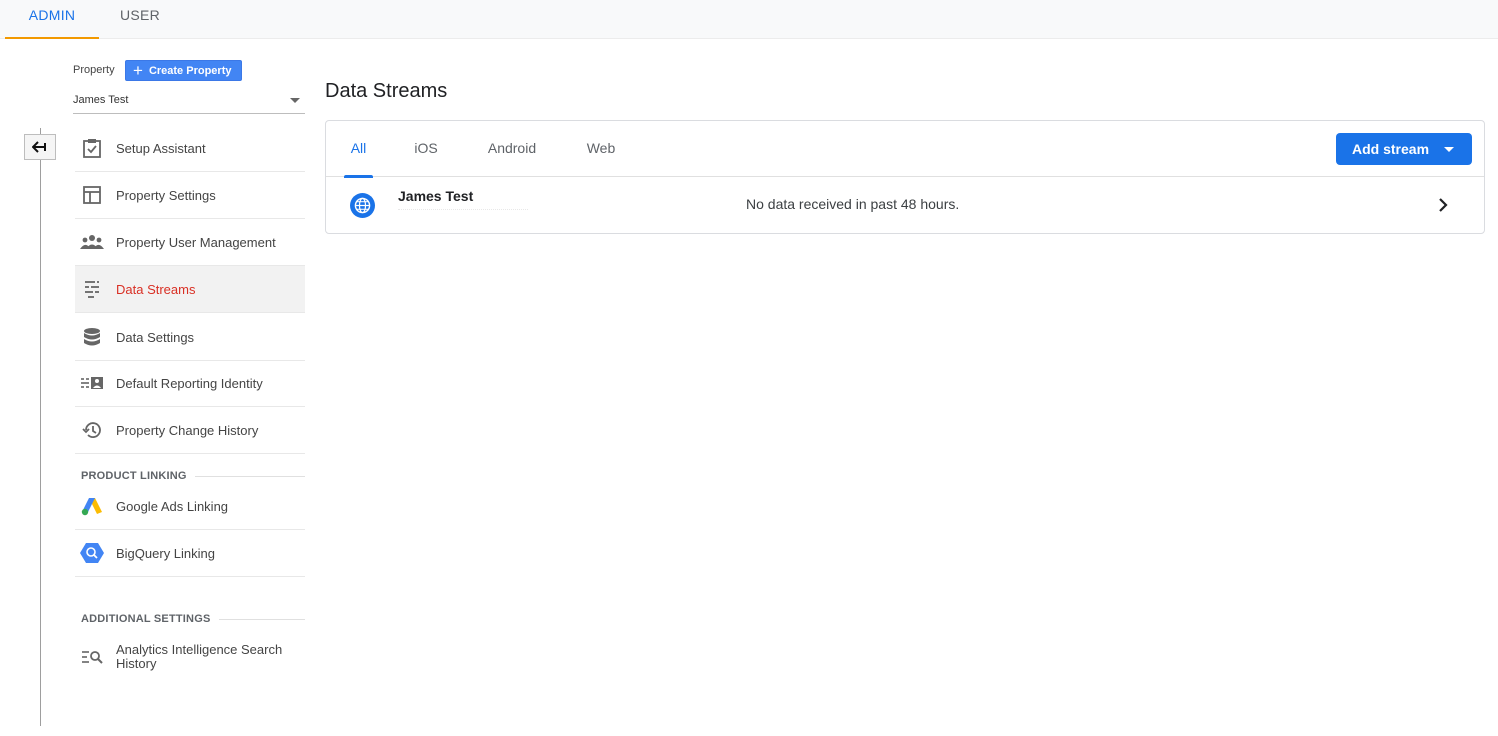 The height and width of the screenshot is (736, 1498). I want to click on sidebar-item-data-streams: Data Streams, so click(190, 289).